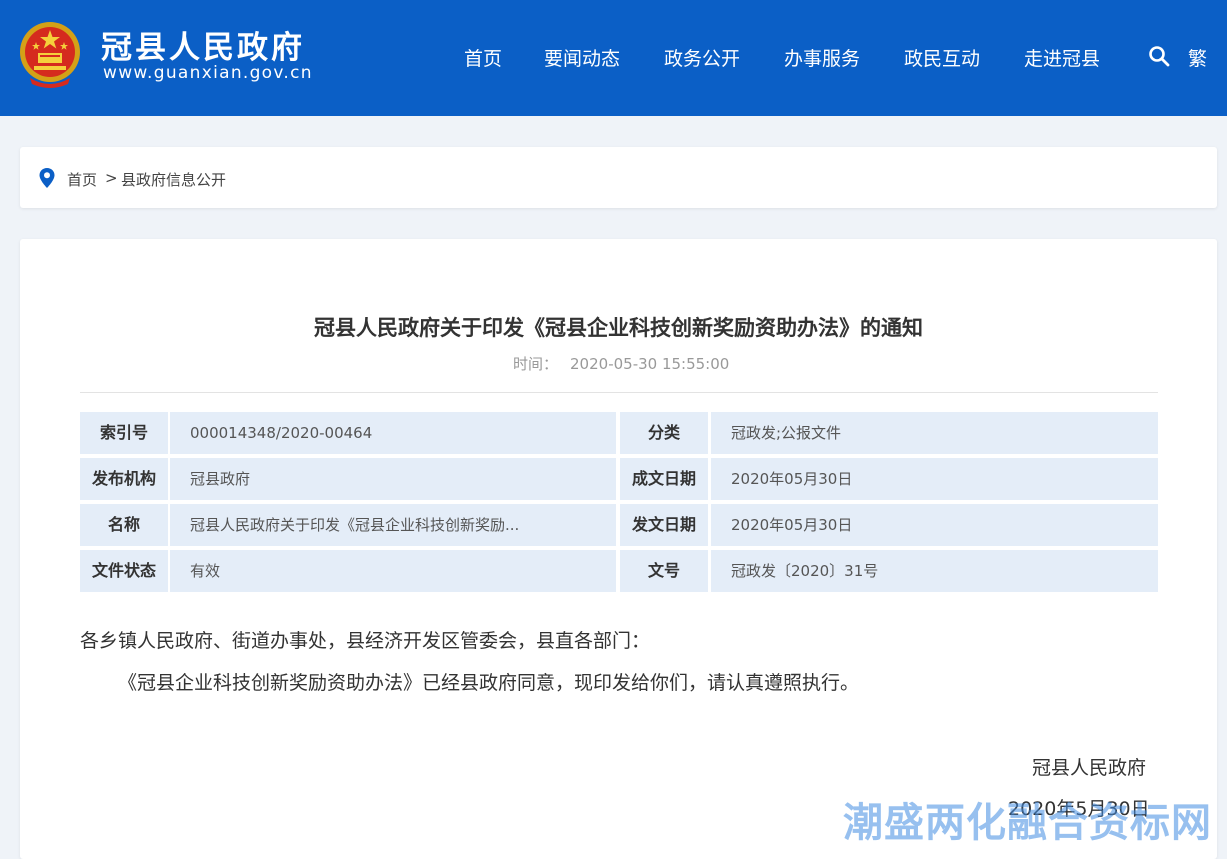 This screenshot has width=1227, height=859. What do you see at coordinates (942, 57) in the screenshot?
I see `nav-interaction: 政民互动` at bounding box center [942, 57].